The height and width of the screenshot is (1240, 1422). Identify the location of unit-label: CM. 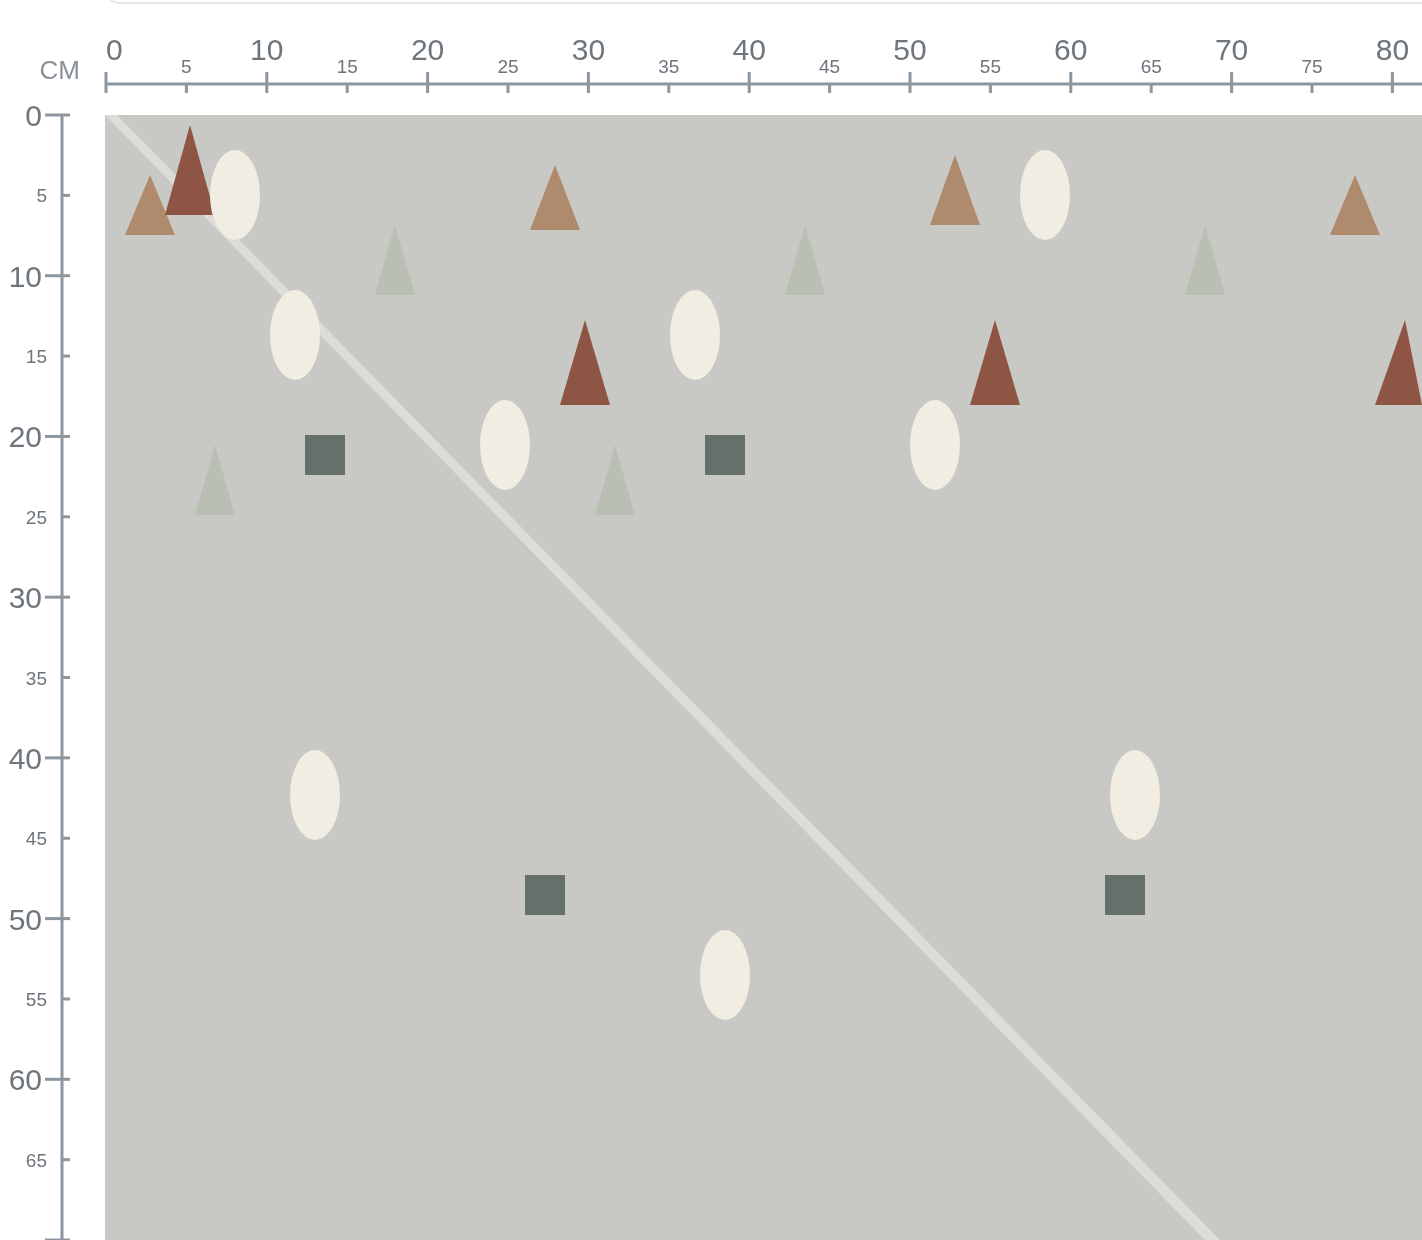
(59, 70).